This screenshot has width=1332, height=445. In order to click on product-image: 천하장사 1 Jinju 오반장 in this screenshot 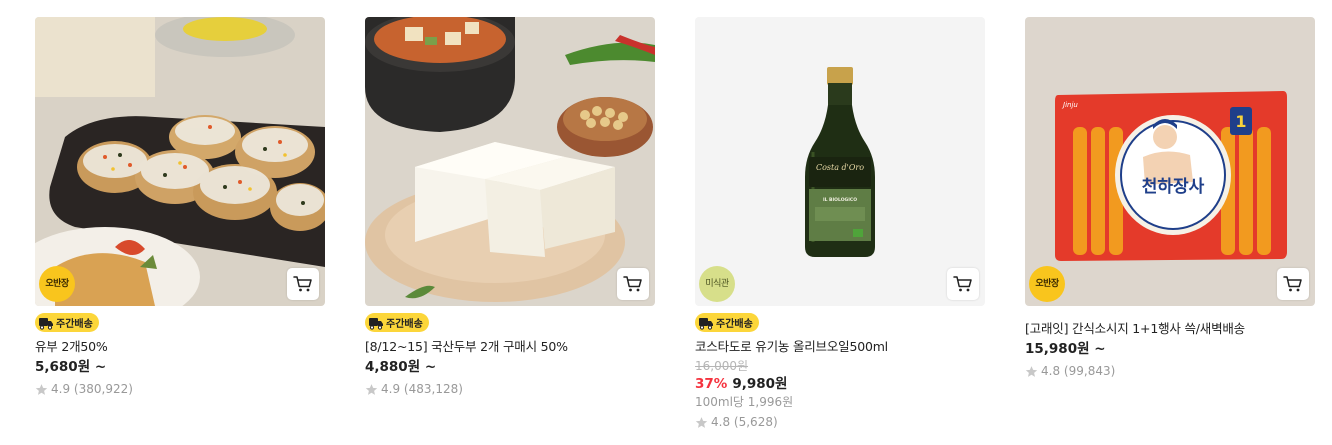, I will do `click(1170, 161)`.